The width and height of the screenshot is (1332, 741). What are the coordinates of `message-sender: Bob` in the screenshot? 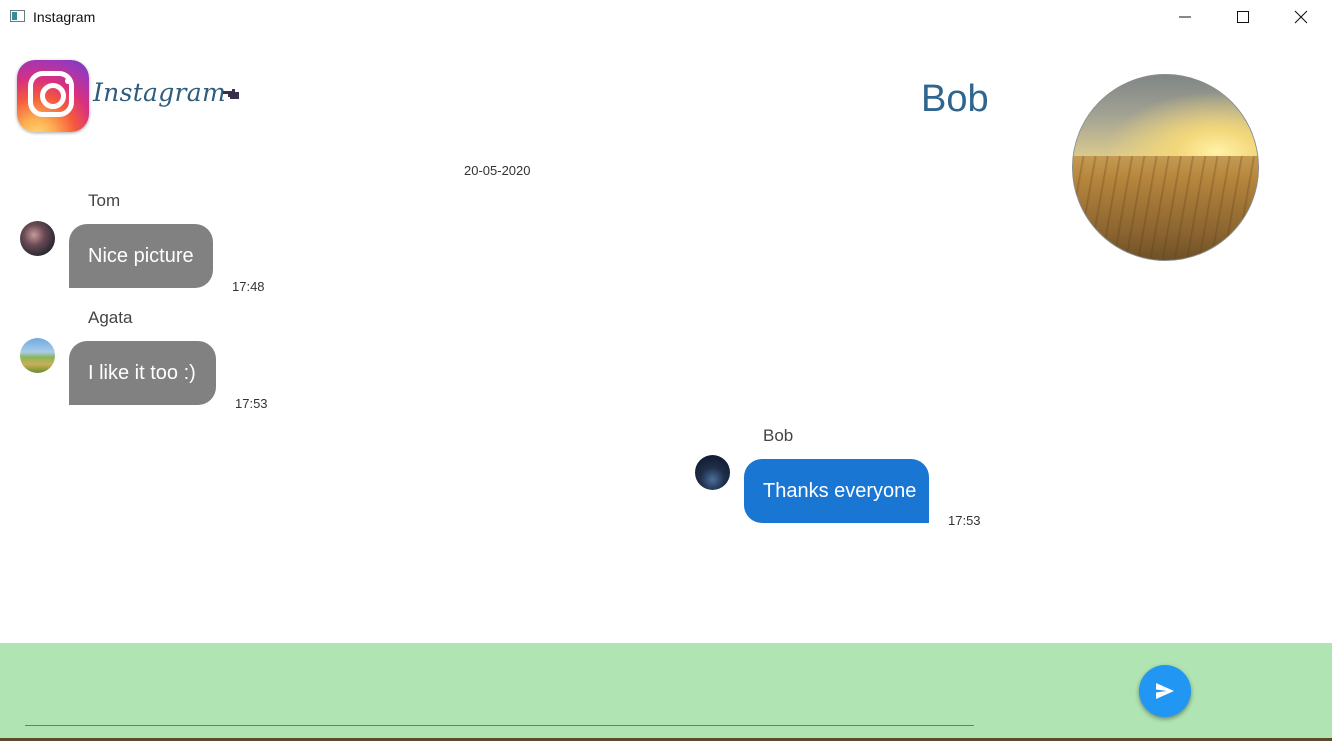 It's located at (778, 435).